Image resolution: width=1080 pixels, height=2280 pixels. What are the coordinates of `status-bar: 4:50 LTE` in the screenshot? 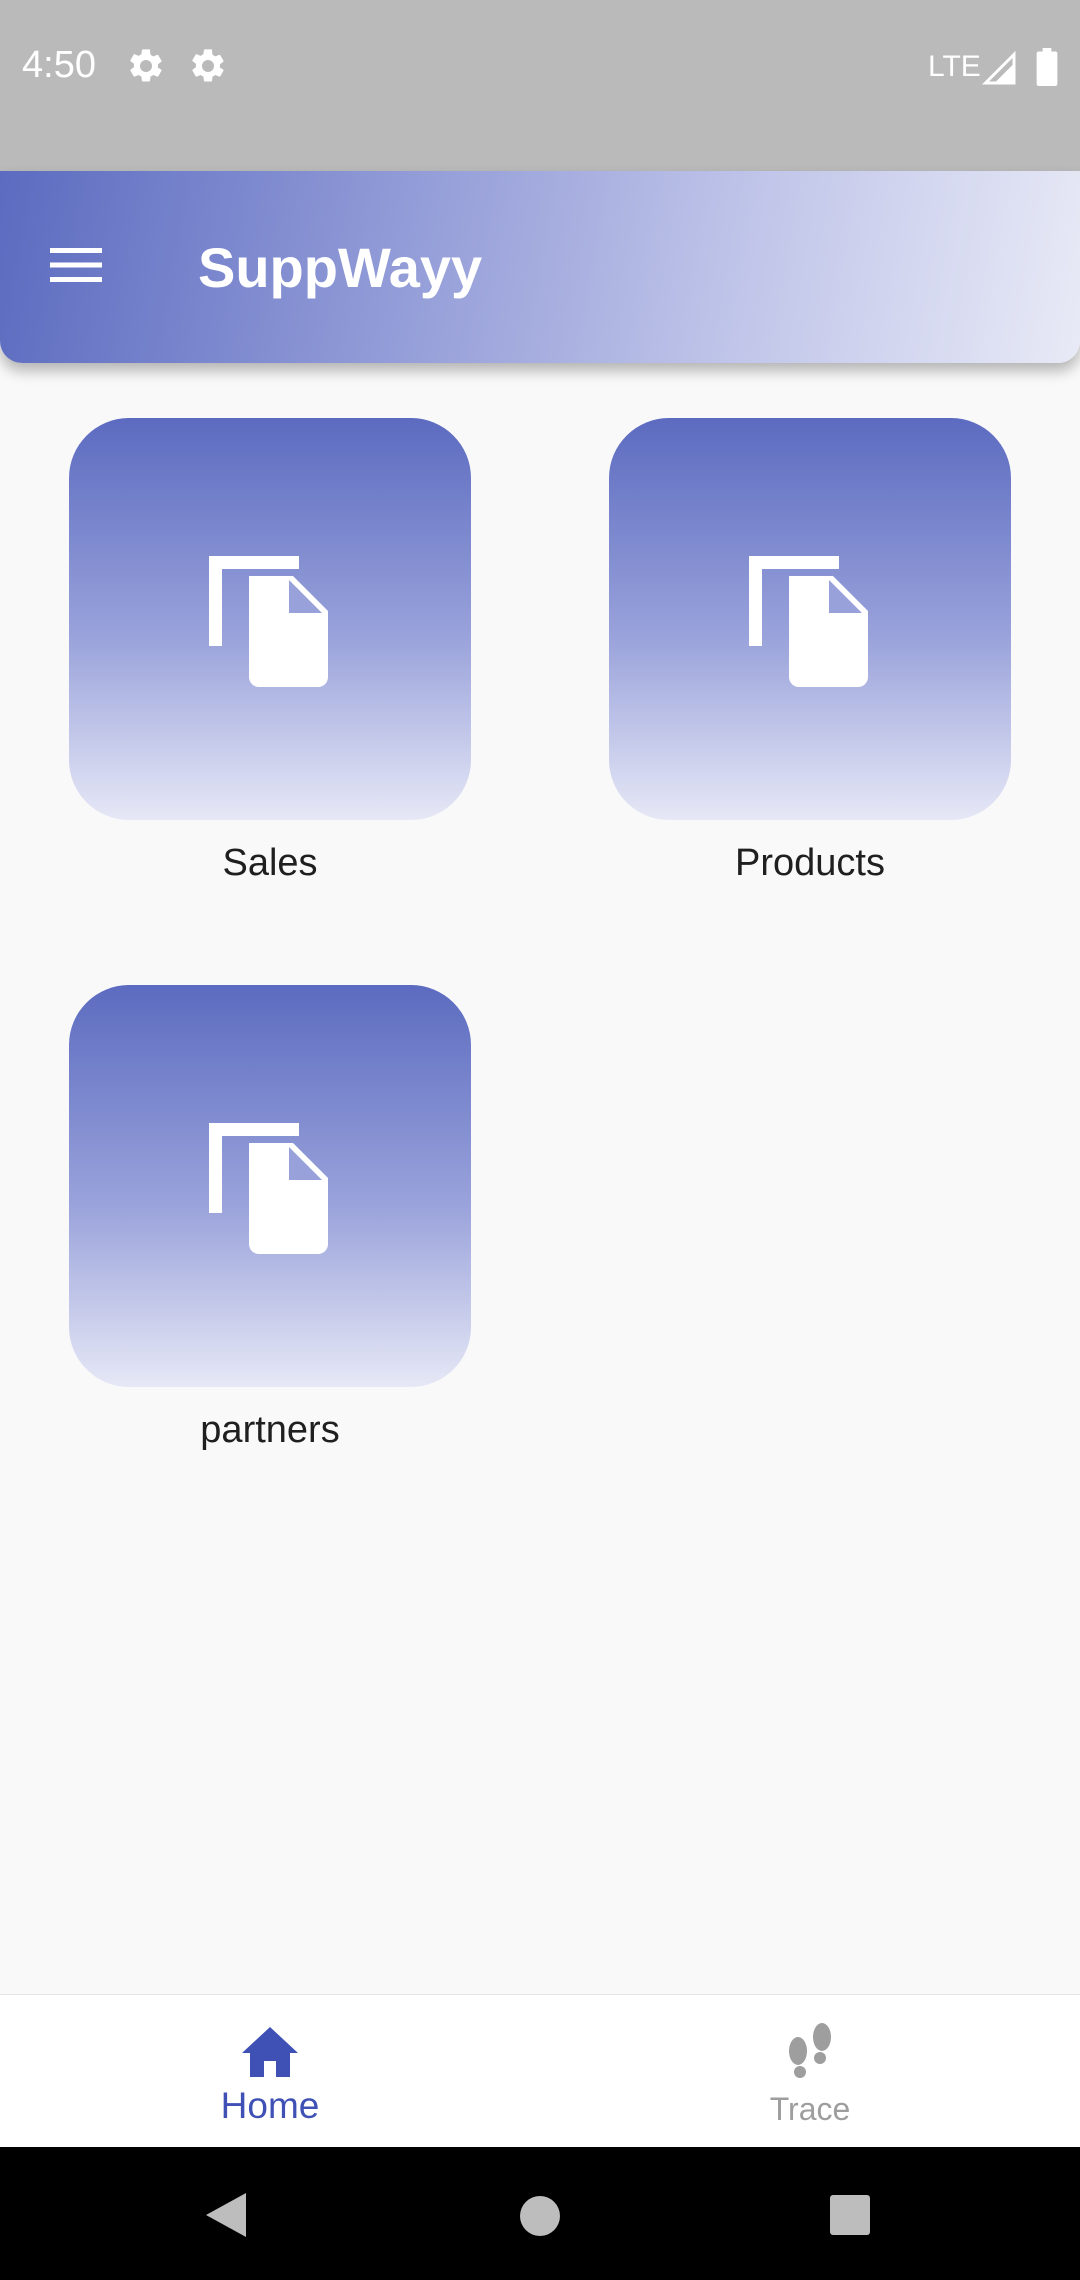 It's located at (540, 85).